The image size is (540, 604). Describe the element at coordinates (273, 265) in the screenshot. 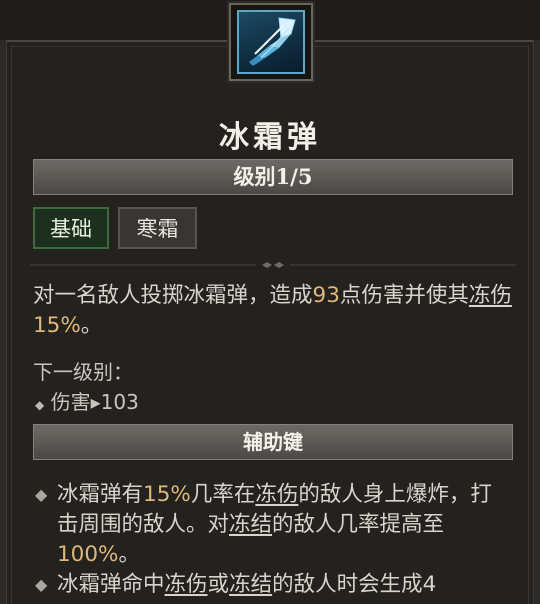

I see `ornament-divider` at that location.